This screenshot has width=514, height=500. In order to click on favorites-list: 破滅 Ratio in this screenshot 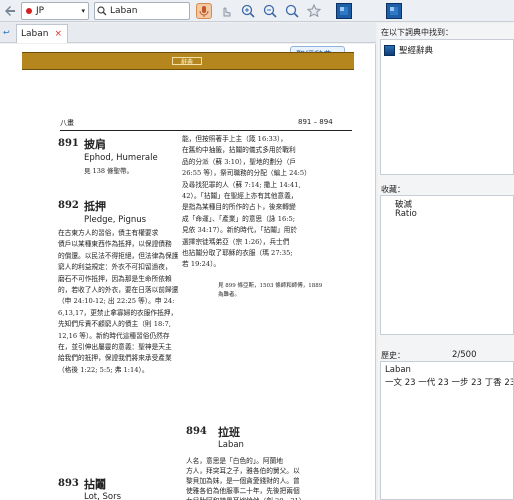, I will do `click(447, 265)`.